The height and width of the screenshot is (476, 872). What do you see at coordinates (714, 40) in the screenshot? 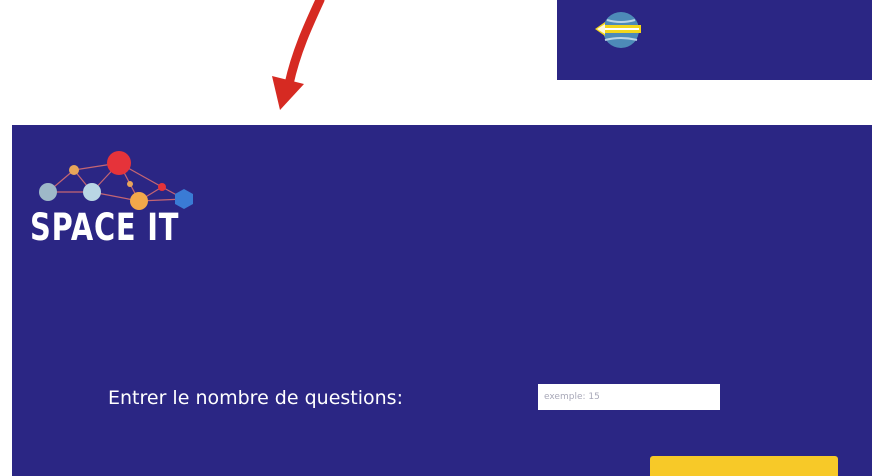
I see `inset-panel` at bounding box center [714, 40].